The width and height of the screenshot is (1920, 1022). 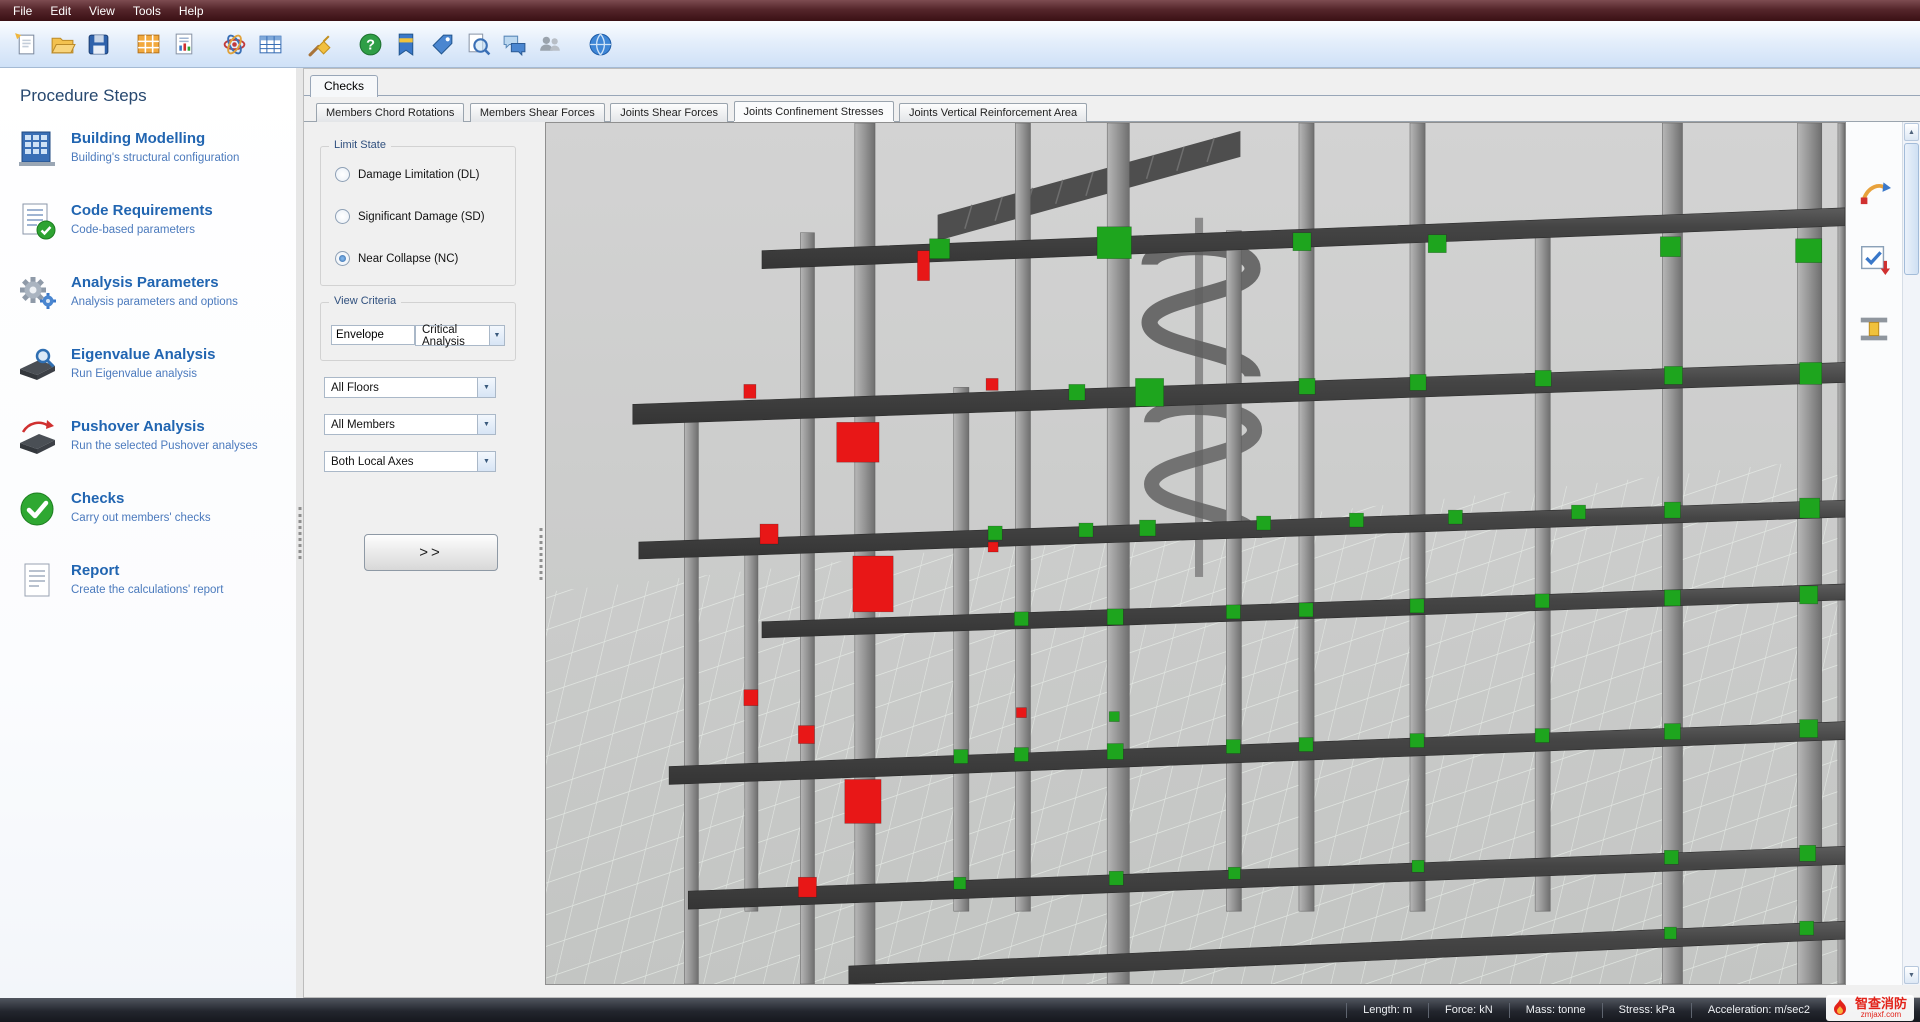 I want to click on main-tabstrip: Checks, so click(x=1112, y=83).